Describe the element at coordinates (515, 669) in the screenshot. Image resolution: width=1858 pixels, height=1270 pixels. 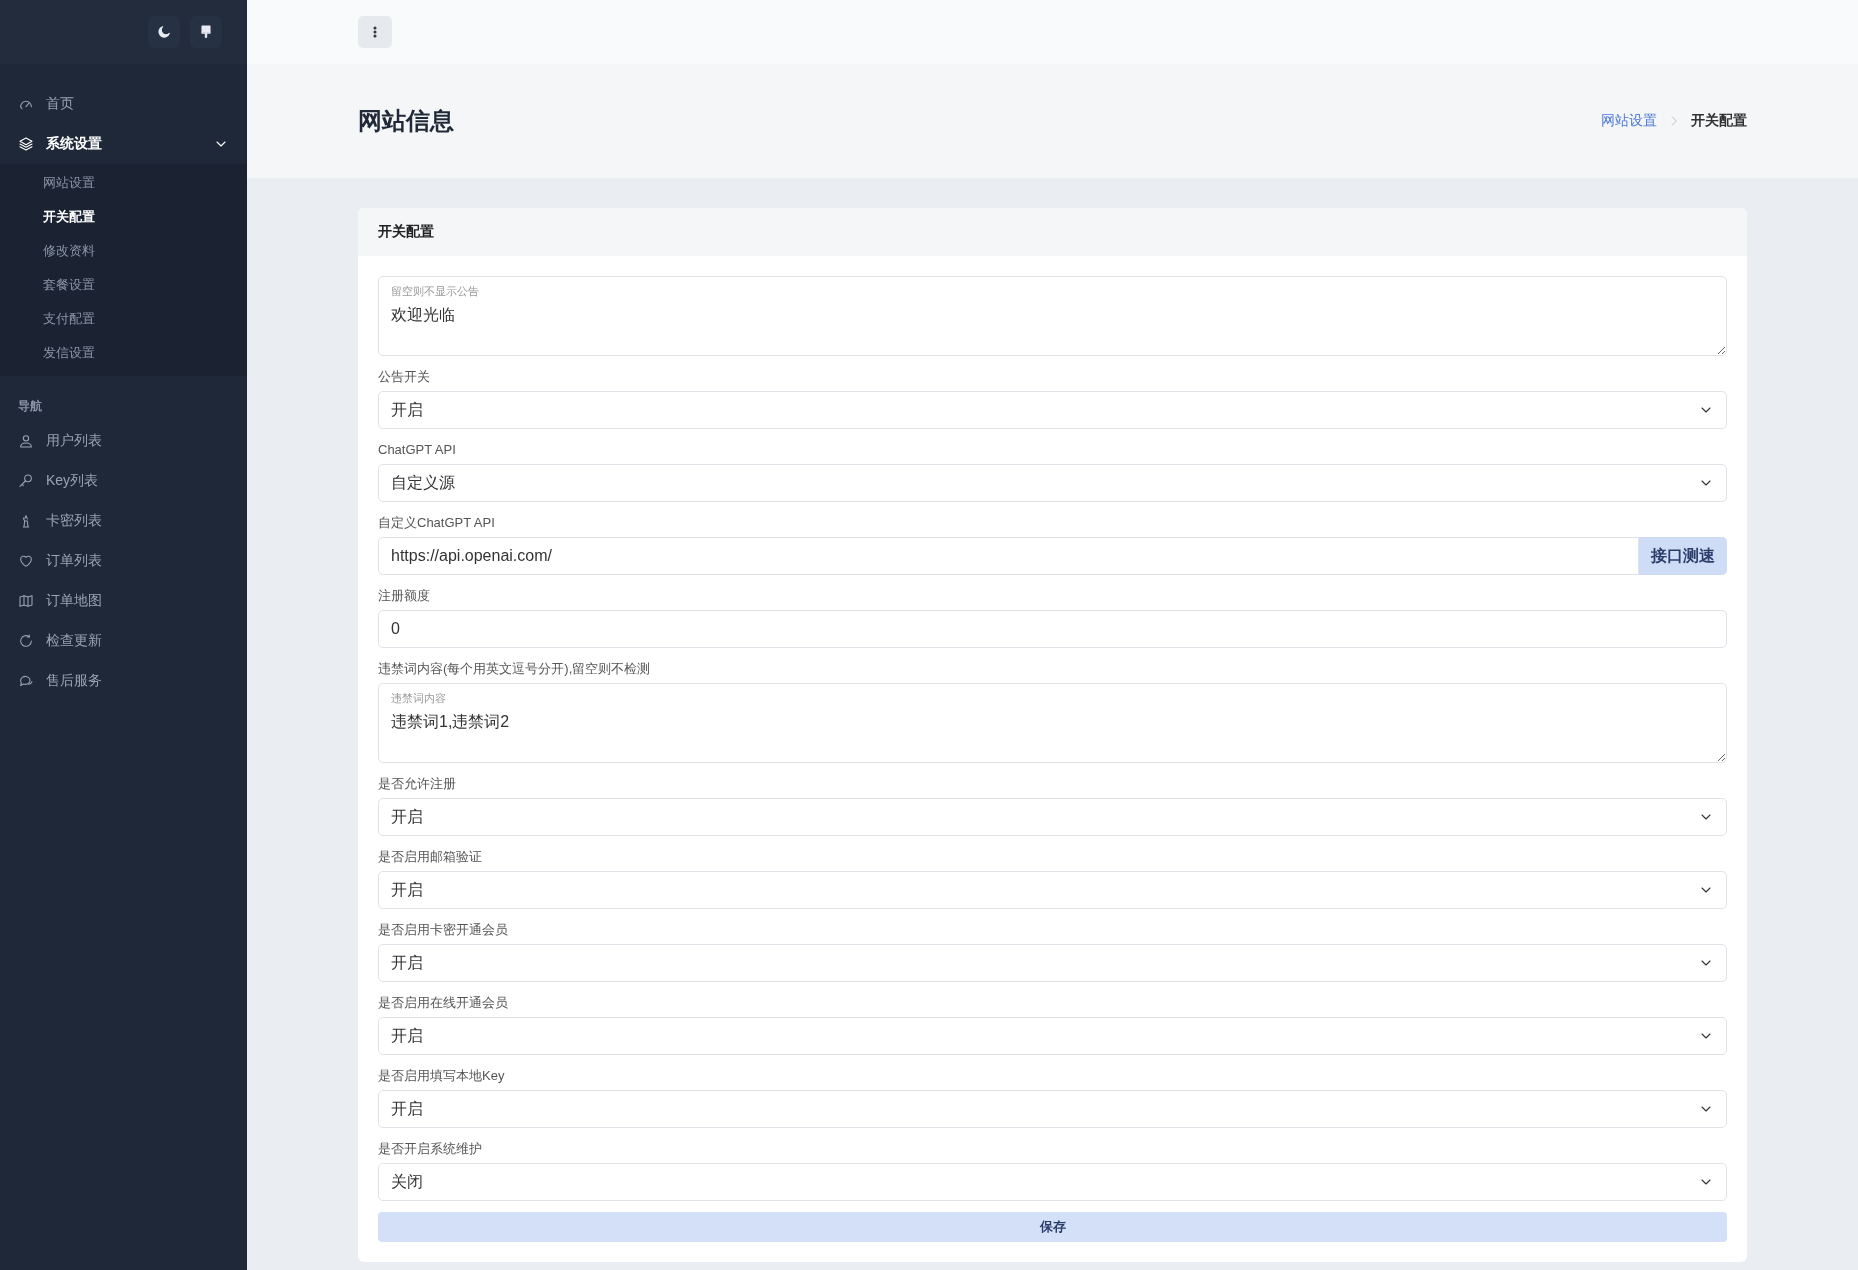
I see `field-label: 违禁词内容(每个用英文逗号分开),留空则不检测` at that location.